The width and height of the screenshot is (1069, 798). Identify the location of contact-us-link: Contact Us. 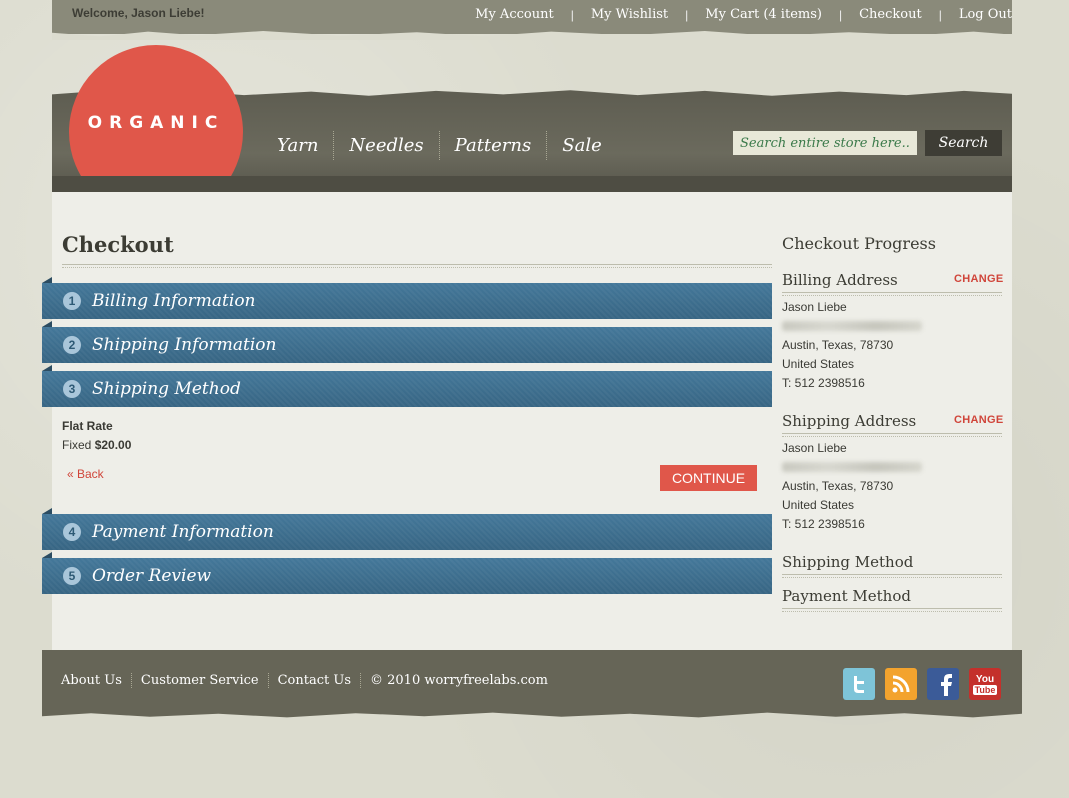
(313, 680).